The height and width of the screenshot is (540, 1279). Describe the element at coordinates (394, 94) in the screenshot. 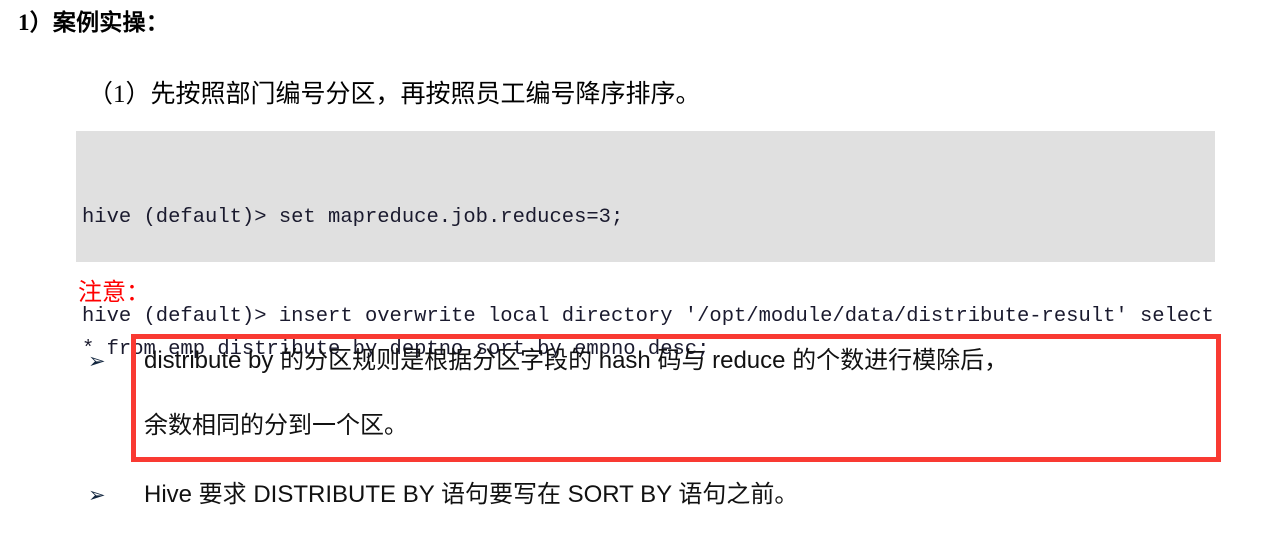

I see `section-heading-2: （1）先按照部门编号分区，再按照员工编号降序排序。` at that location.